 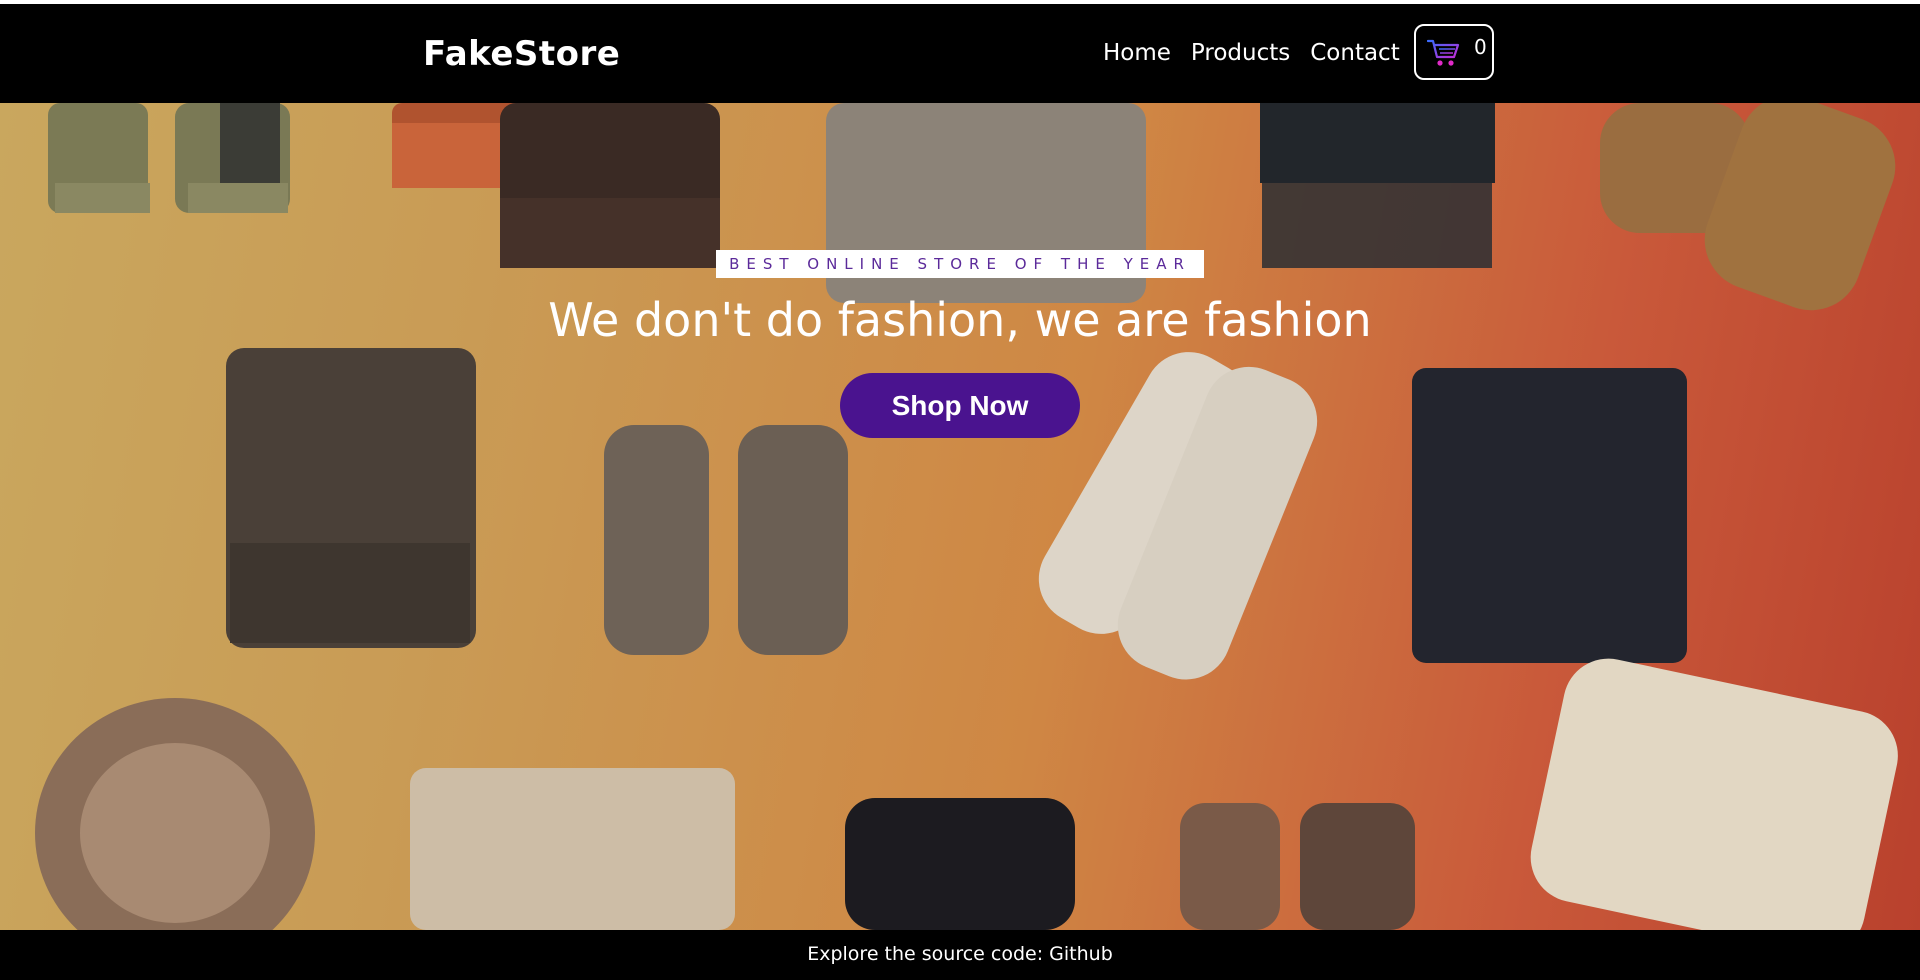 What do you see at coordinates (1377, 185) in the screenshot?
I see `dark-scarf-image` at bounding box center [1377, 185].